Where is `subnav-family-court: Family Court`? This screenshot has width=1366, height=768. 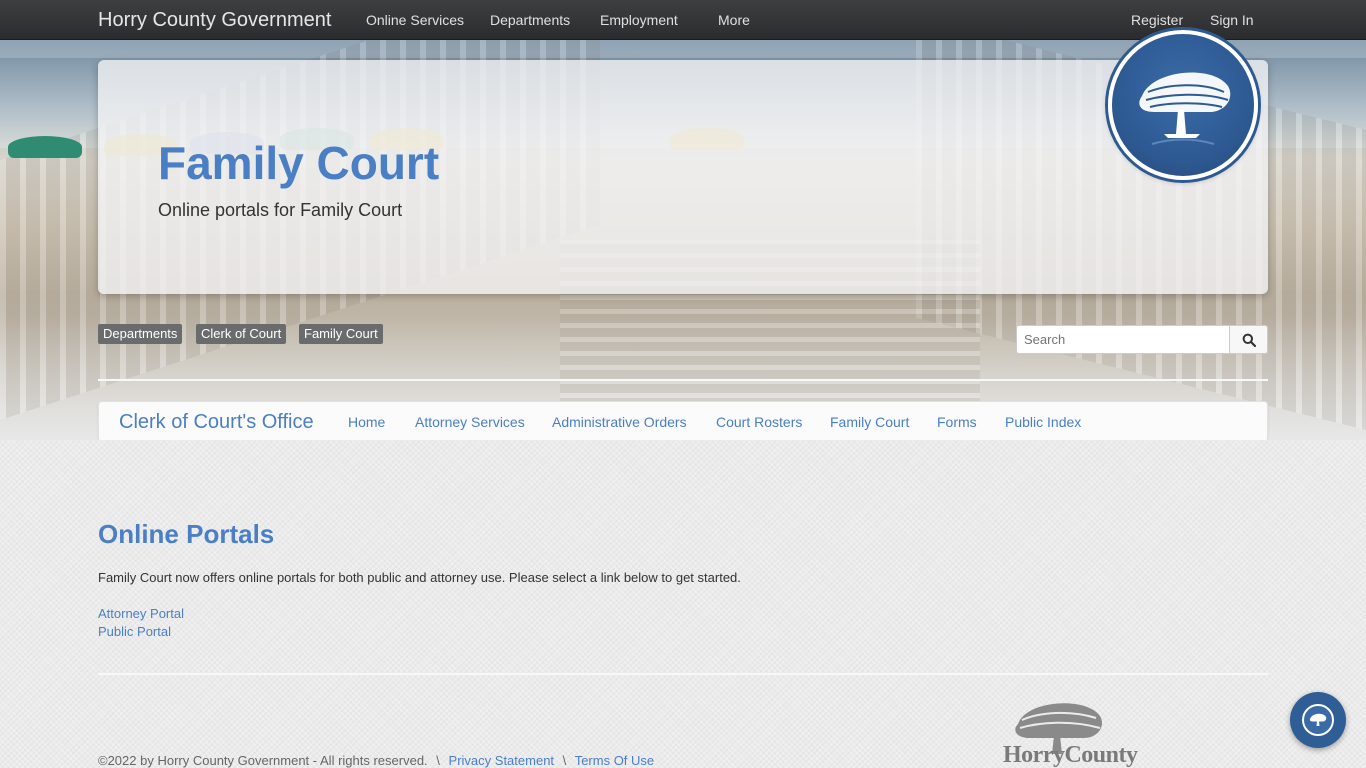
subnav-family-court: Family Court is located at coordinates (869, 422).